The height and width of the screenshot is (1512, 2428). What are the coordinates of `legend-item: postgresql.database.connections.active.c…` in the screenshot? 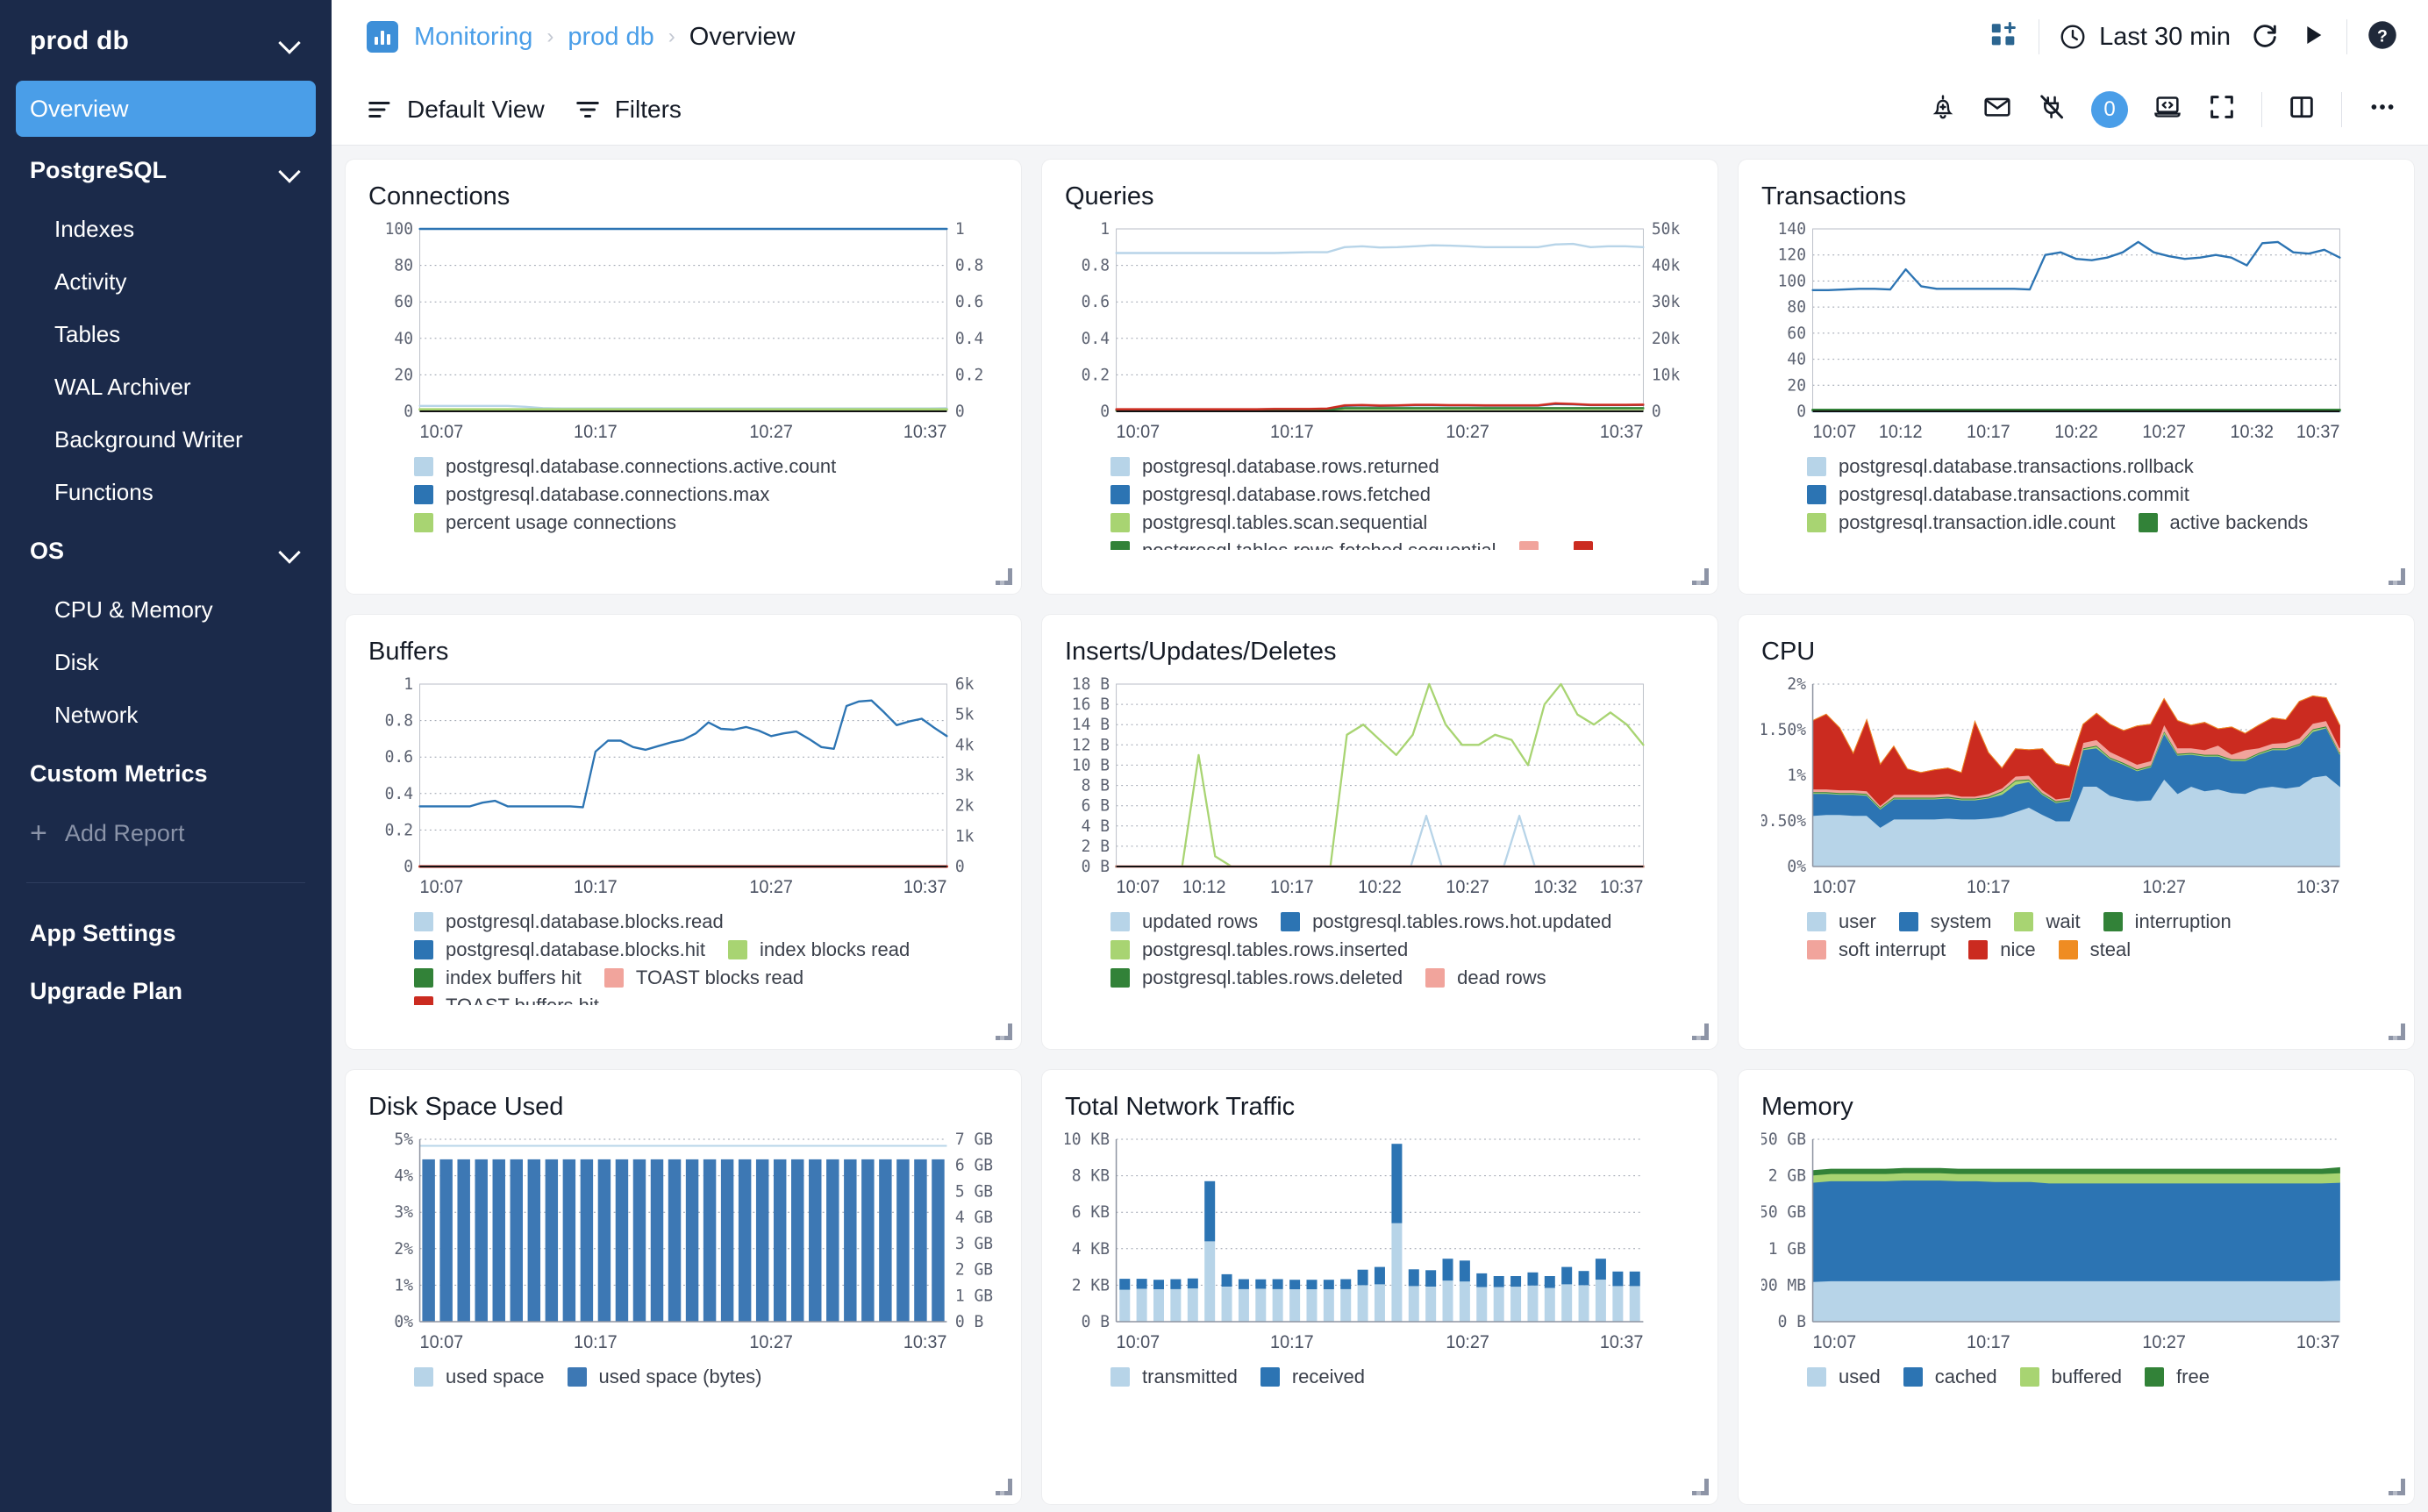 It's located at (625, 466).